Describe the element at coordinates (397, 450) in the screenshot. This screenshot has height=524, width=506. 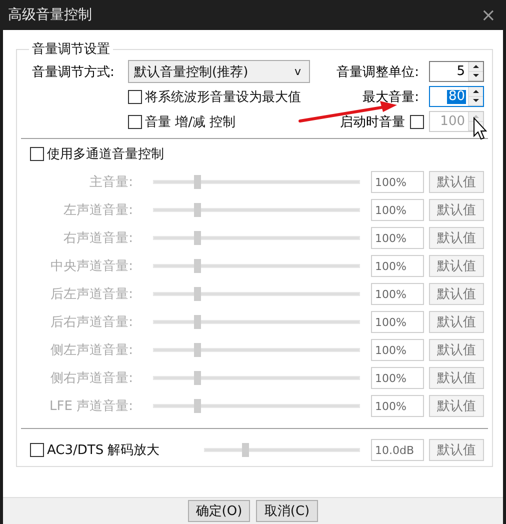
I see `value-field: 10.0dB` at that location.